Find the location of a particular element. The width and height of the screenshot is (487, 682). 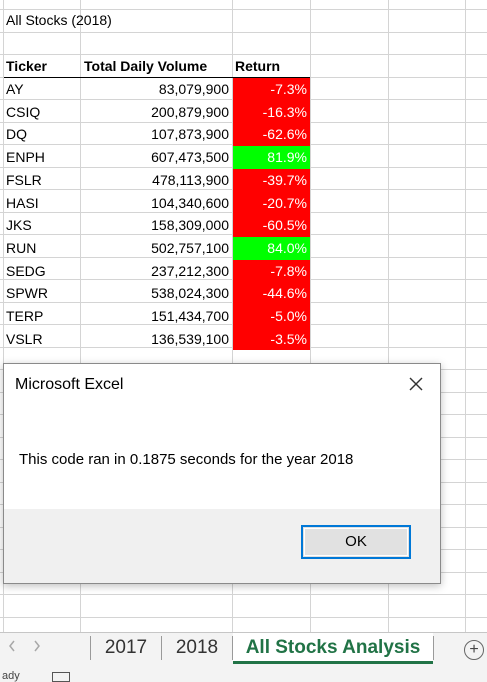

cell-volume: 158,309,000 is located at coordinates (156, 225).